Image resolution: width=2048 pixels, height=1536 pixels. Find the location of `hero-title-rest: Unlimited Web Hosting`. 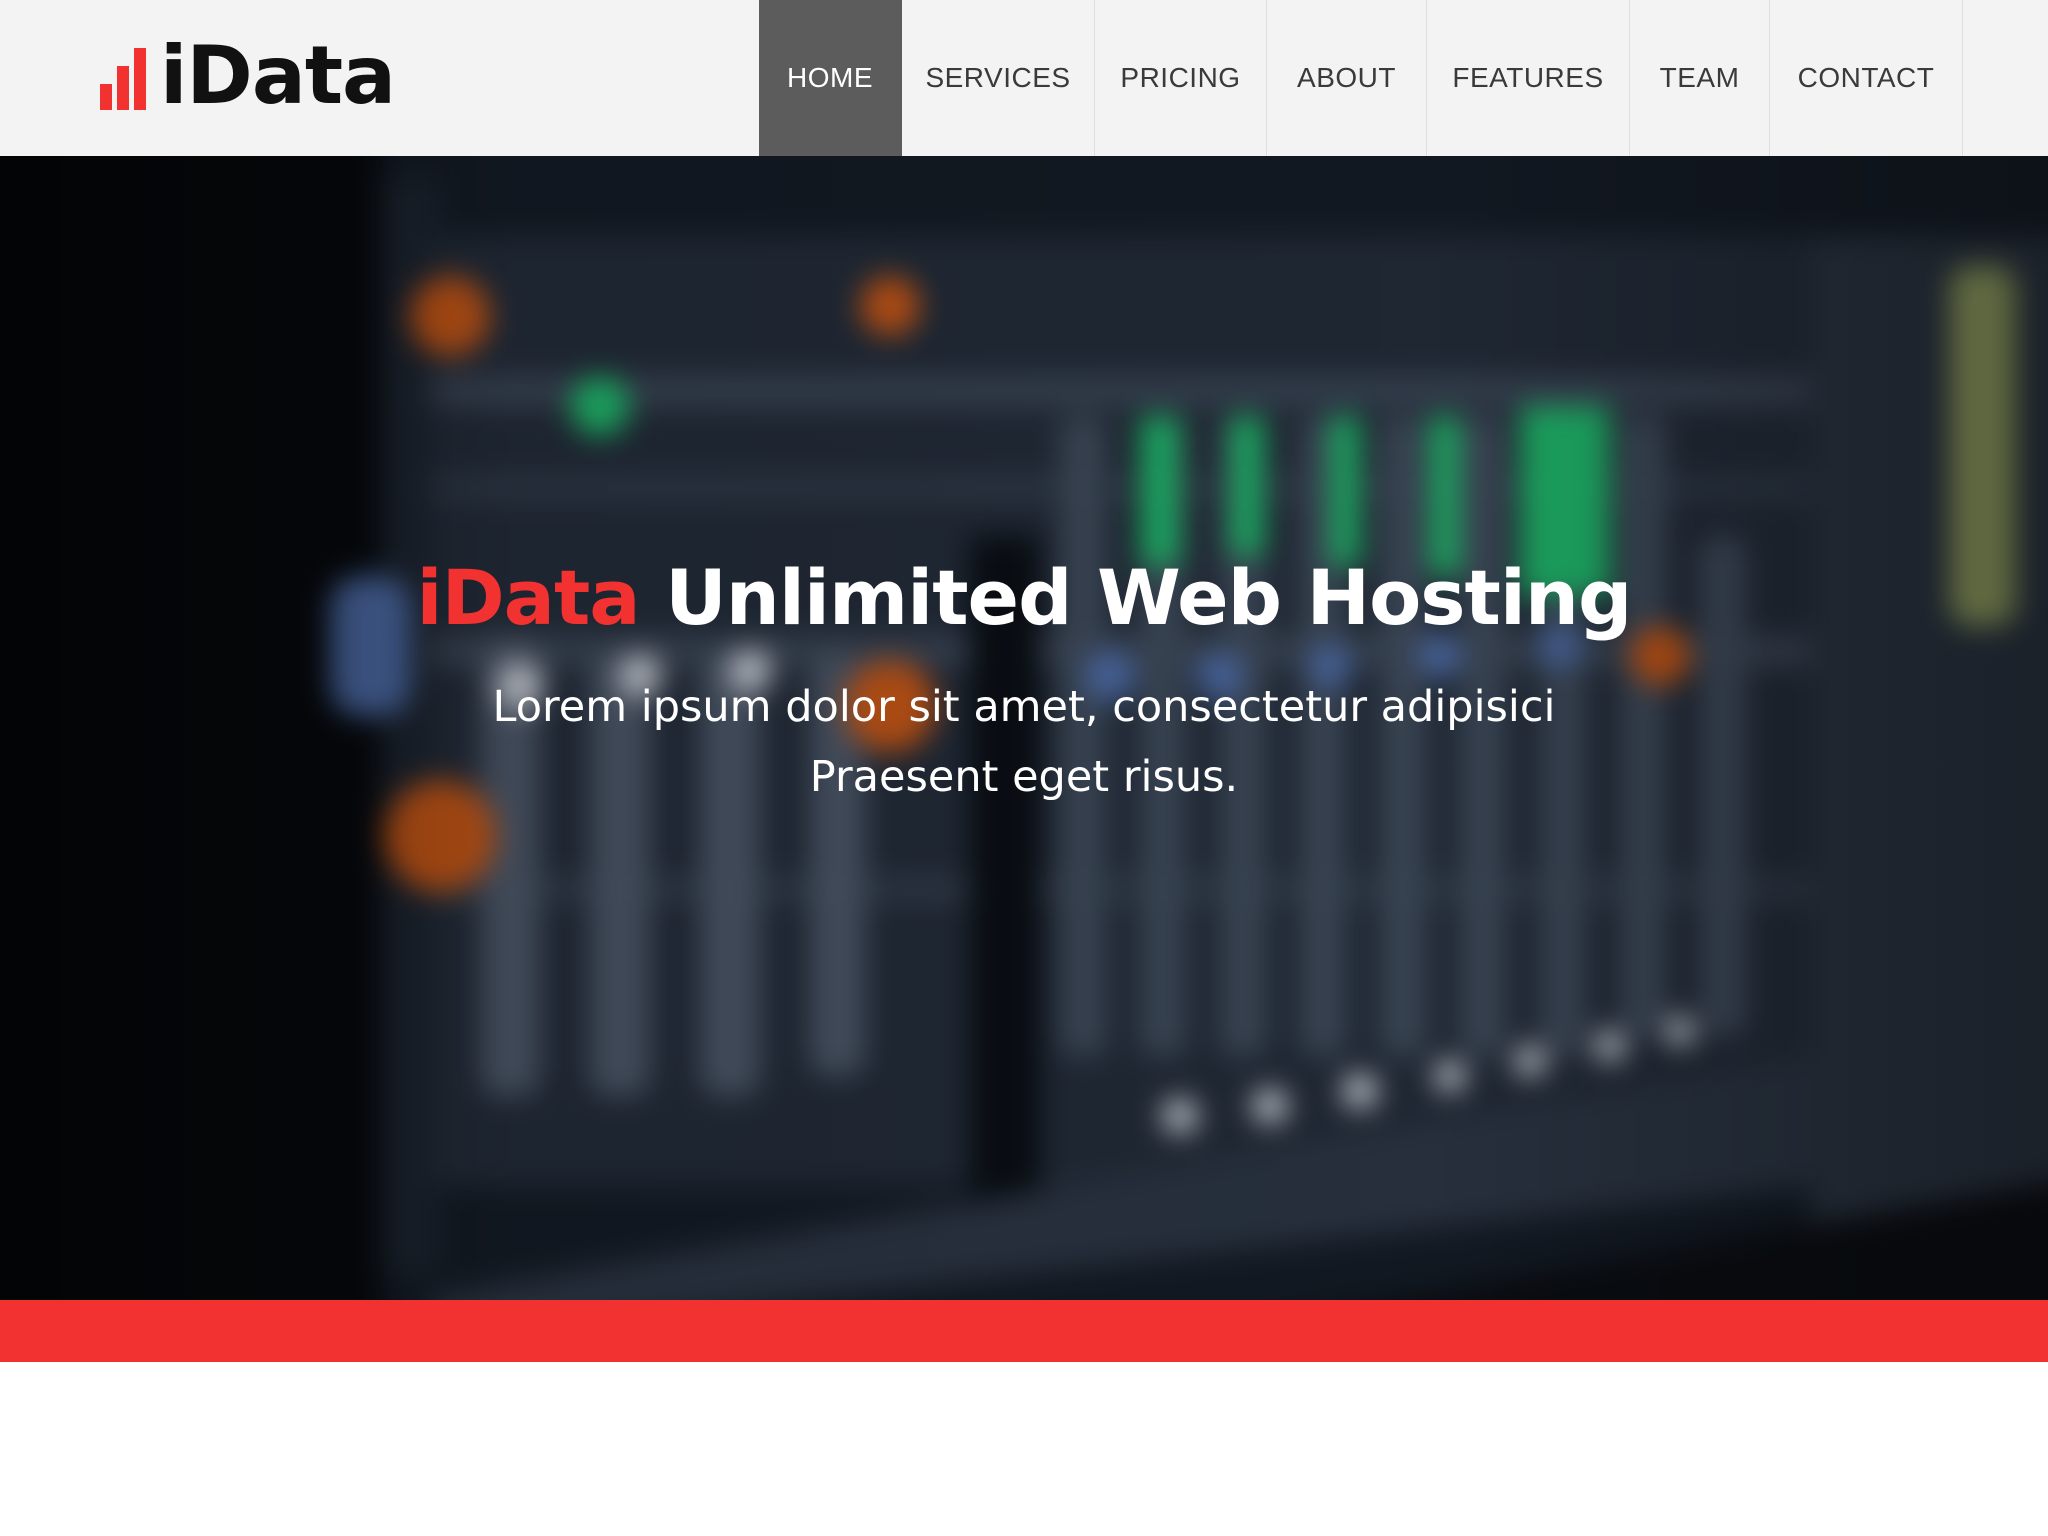

hero-title-rest: Unlimited Web Hosting is located at coordinates (1148, 597).